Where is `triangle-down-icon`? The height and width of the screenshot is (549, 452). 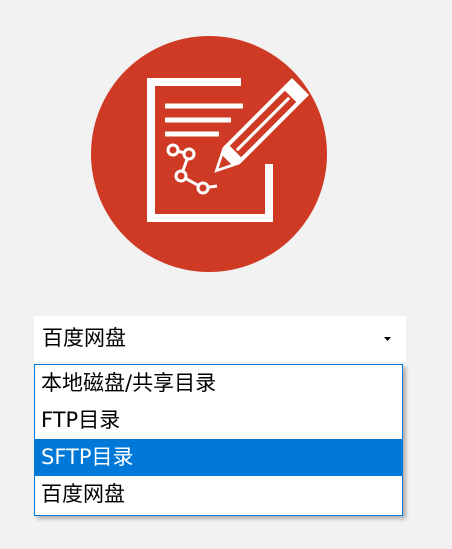 triangle-down-icon is located at coordinates (387, 339).